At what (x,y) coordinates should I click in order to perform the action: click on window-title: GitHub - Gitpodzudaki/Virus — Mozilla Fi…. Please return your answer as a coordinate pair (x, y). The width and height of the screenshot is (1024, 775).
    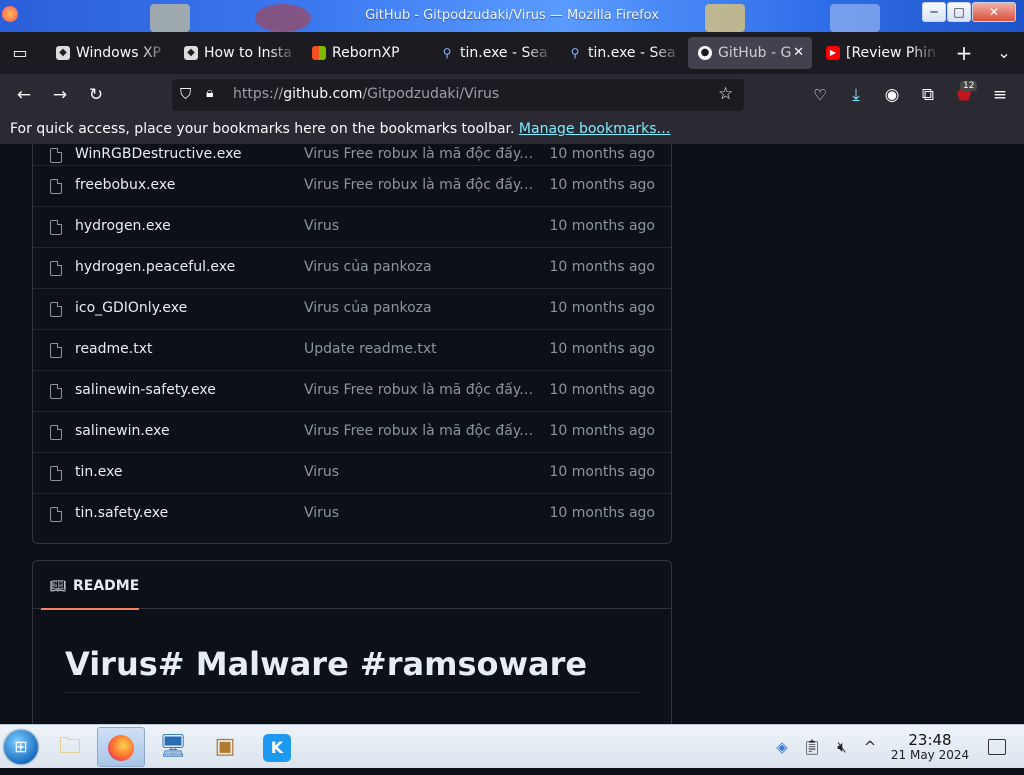
    Looking at the image, I should click on (512, 15).